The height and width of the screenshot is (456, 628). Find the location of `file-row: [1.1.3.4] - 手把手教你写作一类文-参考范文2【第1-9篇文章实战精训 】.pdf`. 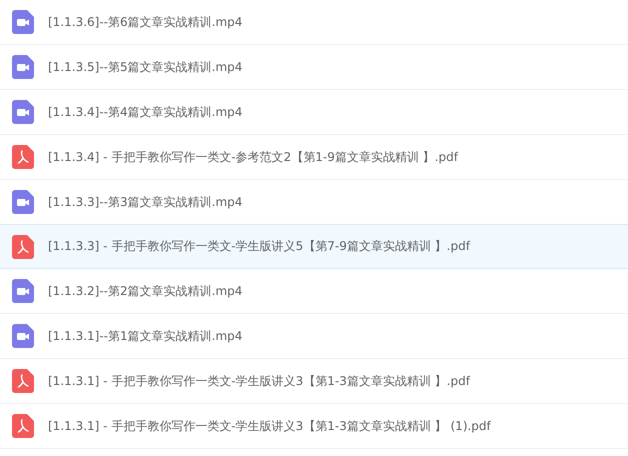

file-row: [1.1.3.4] - 手把手教你写作一类文-参考范文2【第1-9篇文章实战精训 】.pdf is located at coordinates (314, 157).